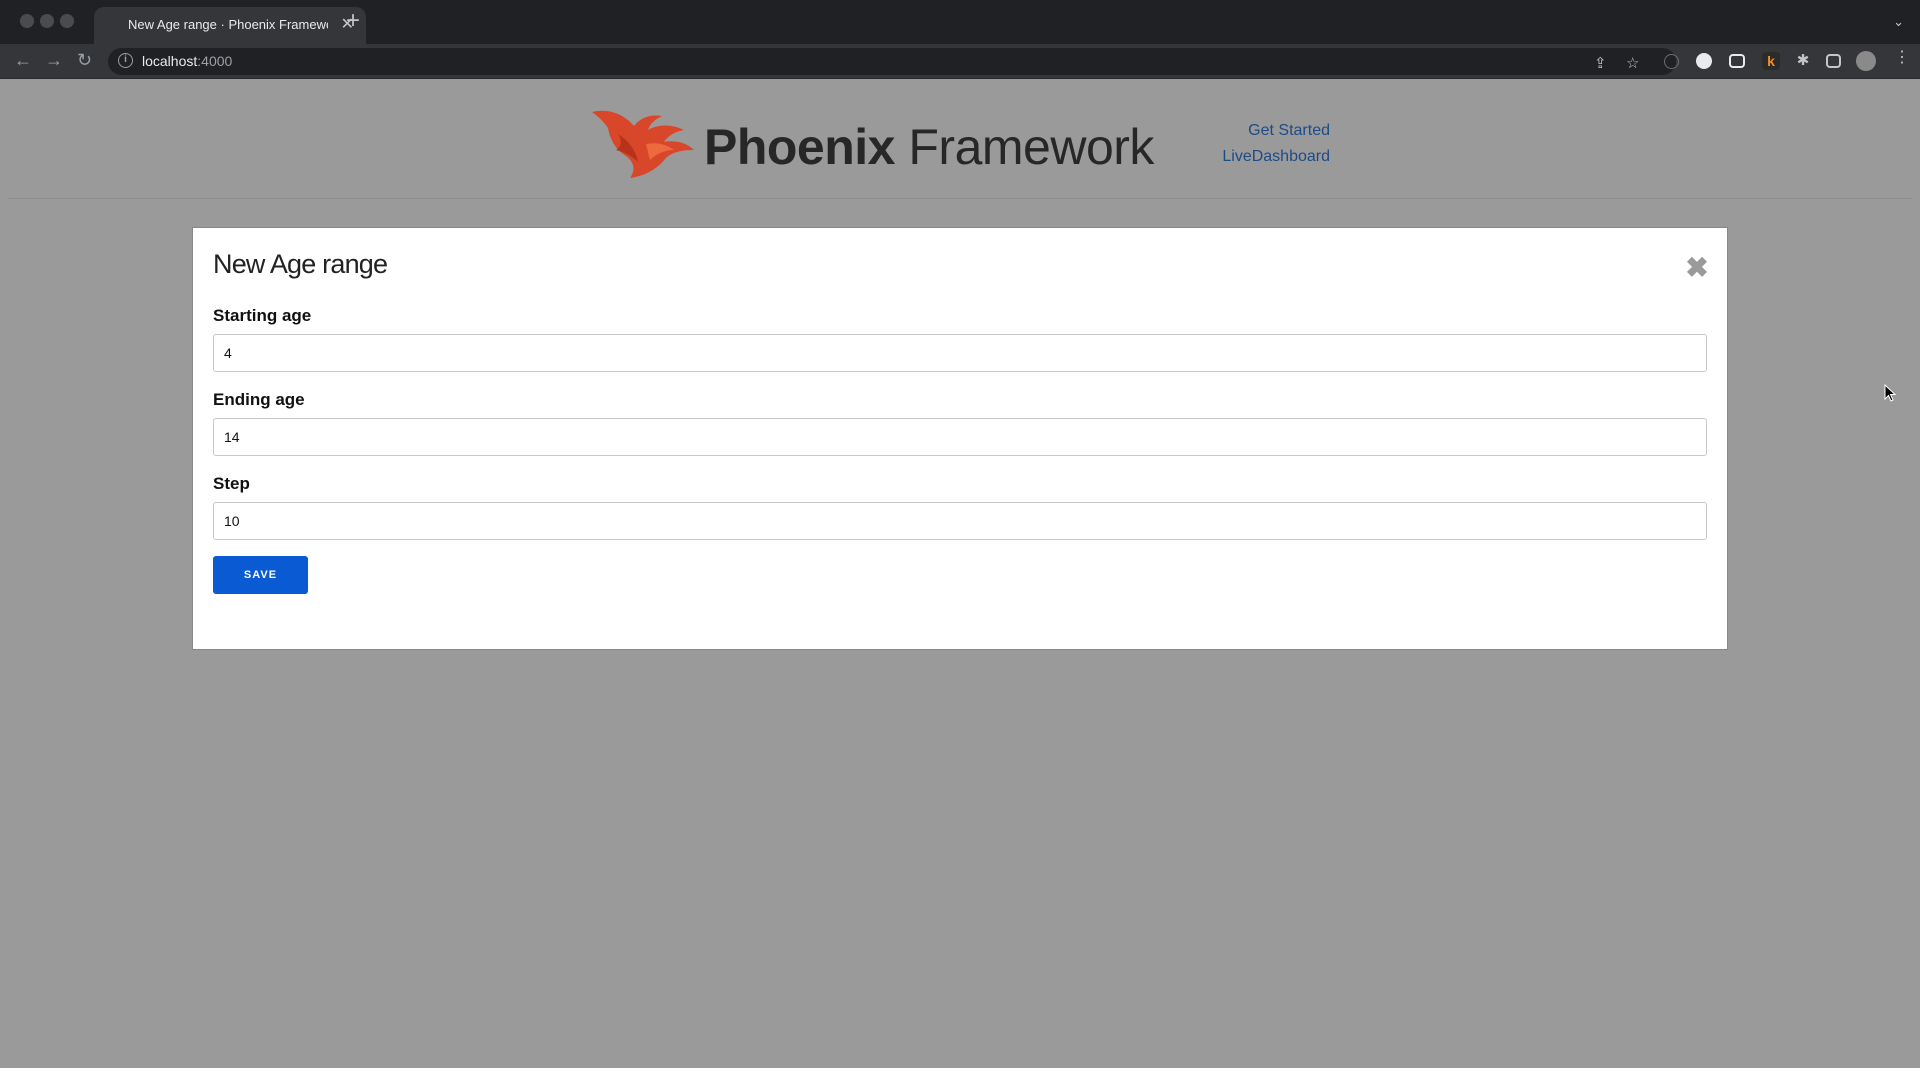 The height and width of the screenshot is (1068, 1920). What do you see at coordinates (1024, 147) in the screenshot?
I see `logo-text-light: Framework` at bounding box center [1024, 147].